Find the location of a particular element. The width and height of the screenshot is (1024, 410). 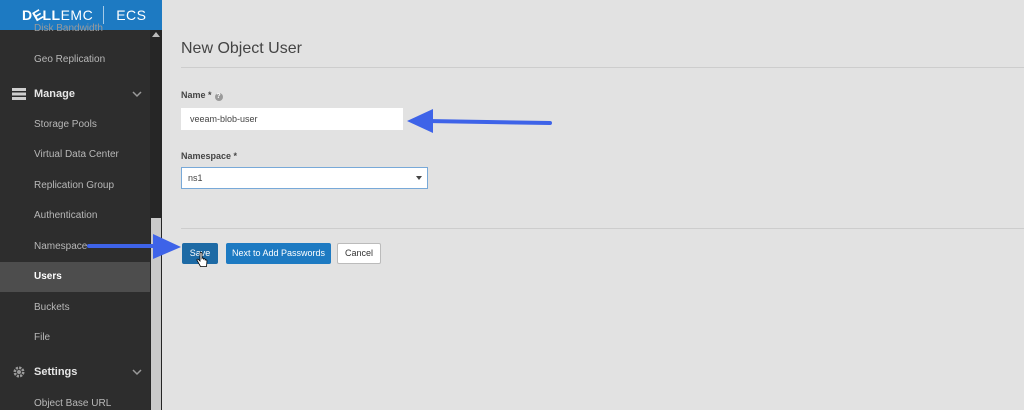

sidebar-item-replication-group: Replication Group is located at coordinates (75, 186).